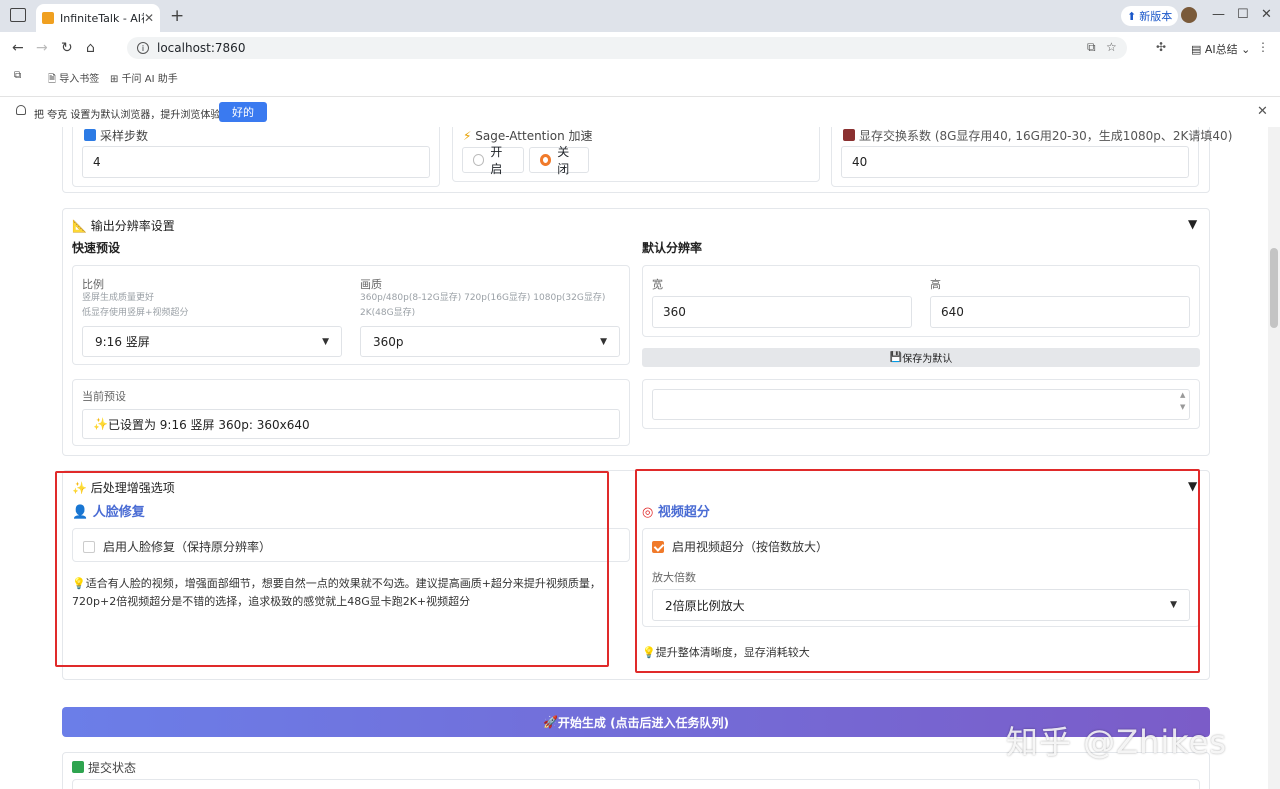 The image size is (1280, 789). I want to click on tab-close-icon: ✕, so click(149, 18).